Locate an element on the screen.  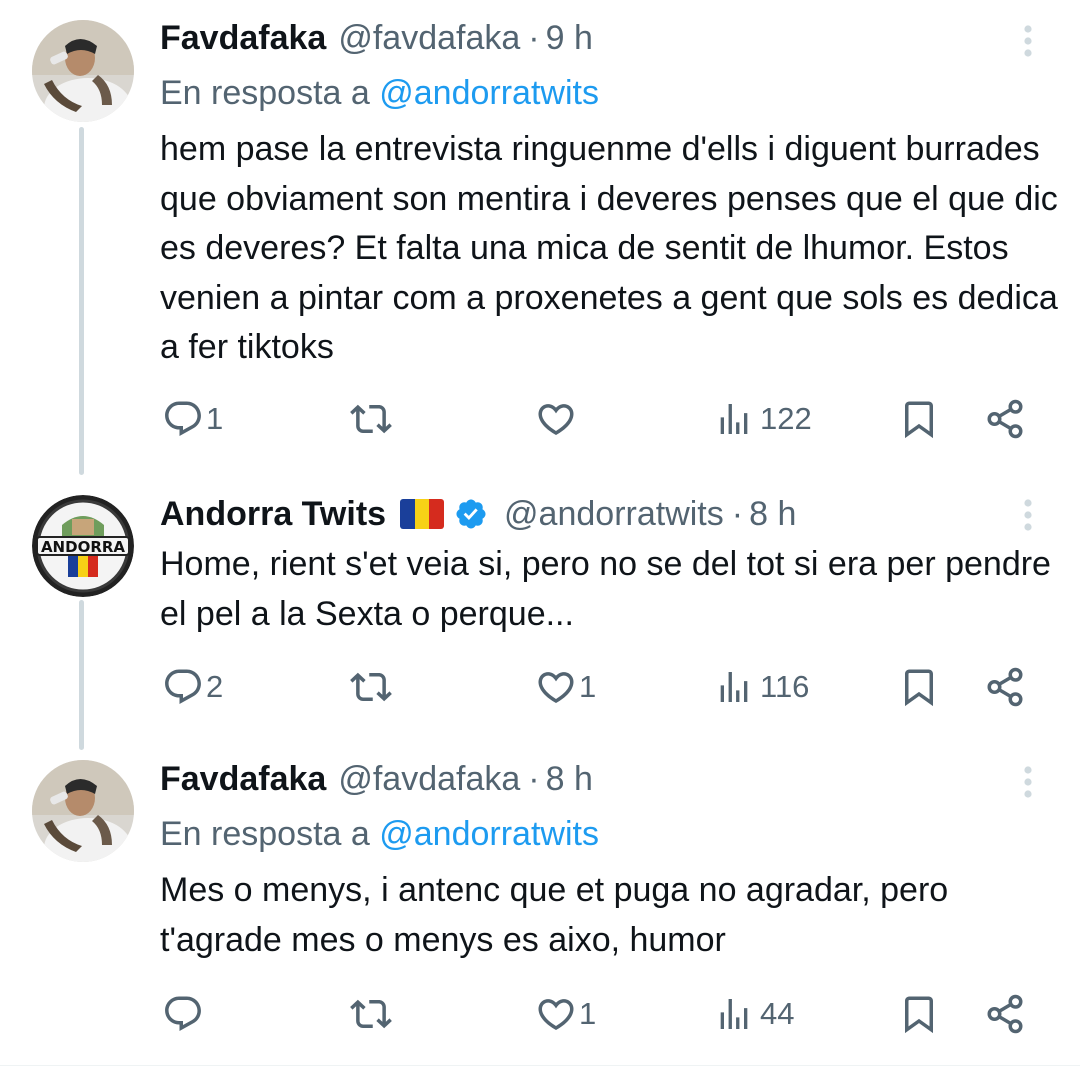
reply-count: 1 is located at coordinates (215, 418).